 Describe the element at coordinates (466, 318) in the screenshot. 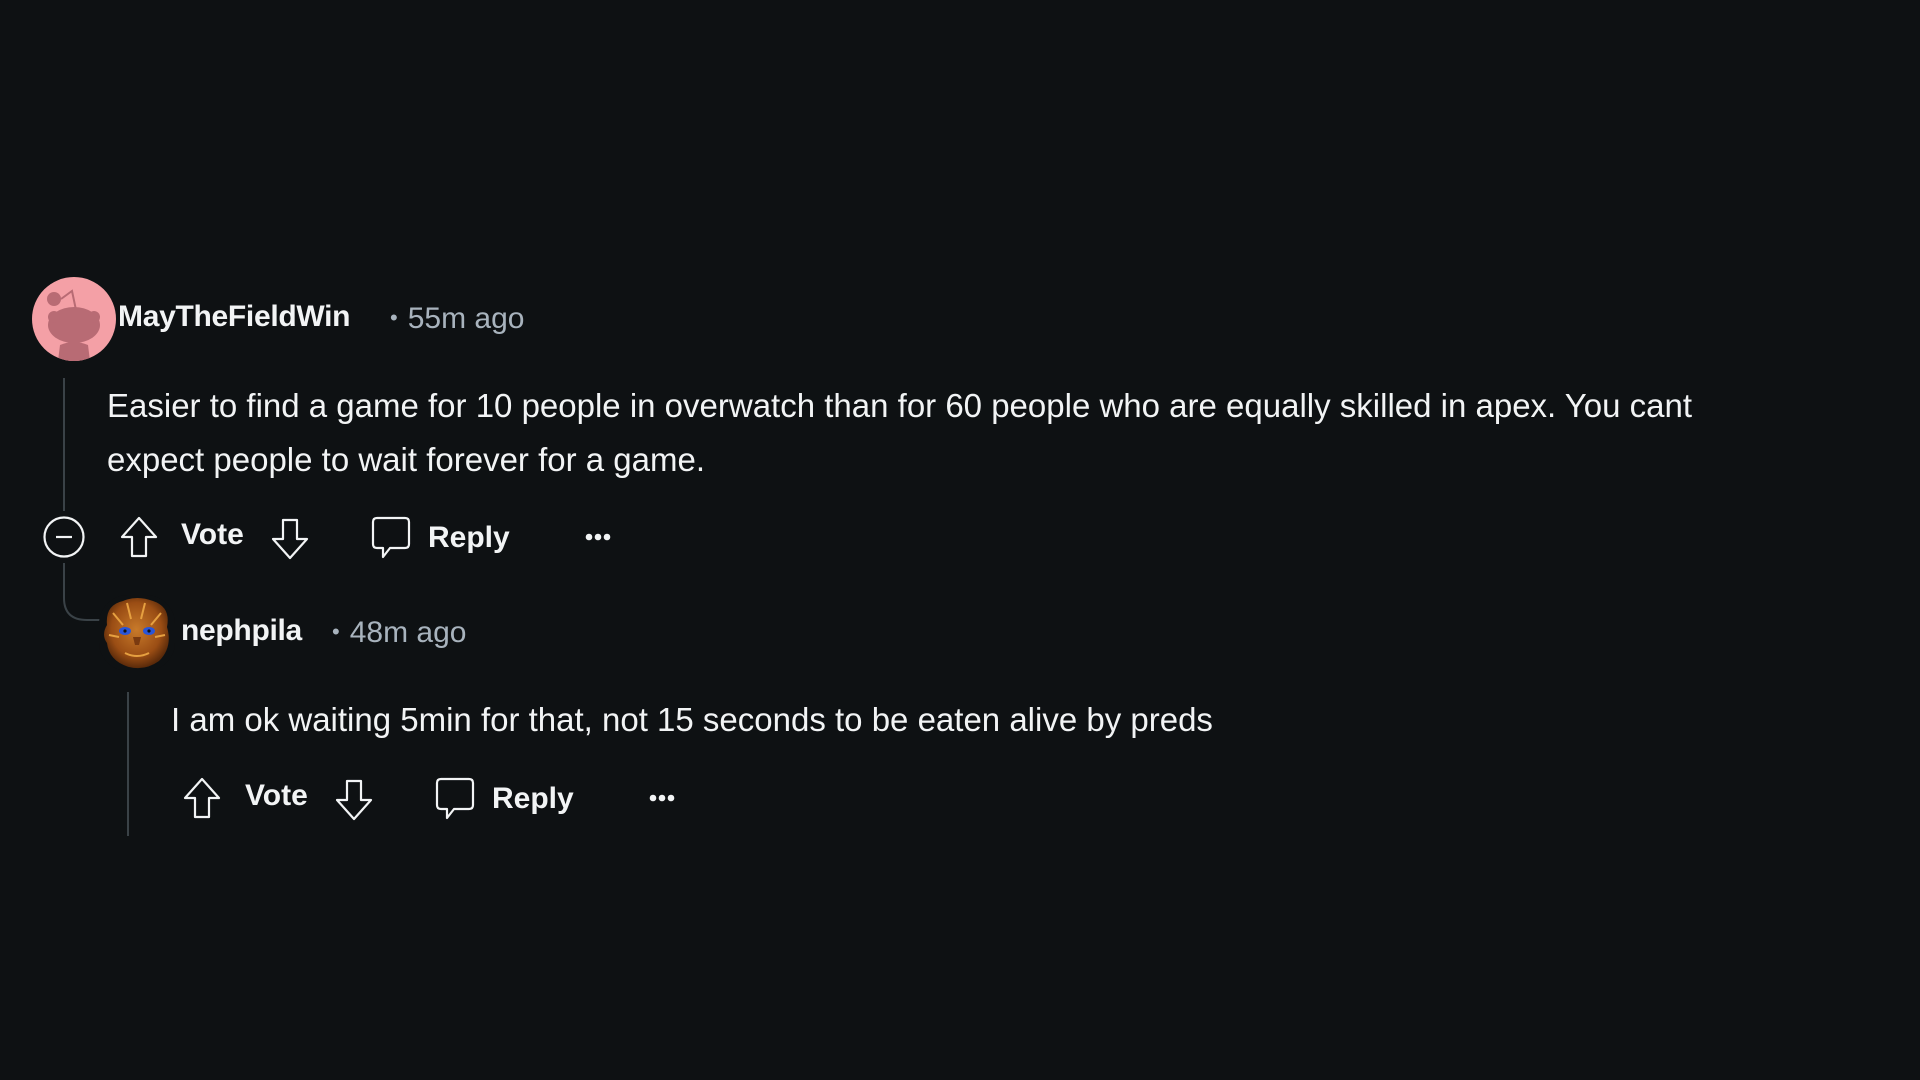

I see `comment-timestamp: 55m ago` at that location.